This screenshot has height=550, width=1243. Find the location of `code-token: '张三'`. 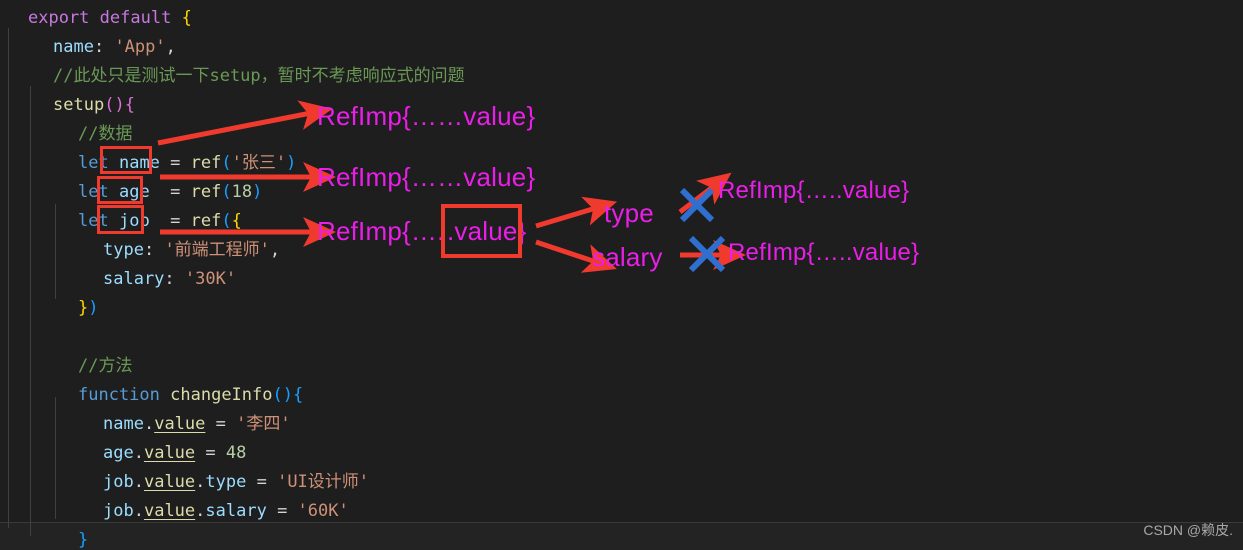

code-token: '张三' is located at coordinates (259, 163).